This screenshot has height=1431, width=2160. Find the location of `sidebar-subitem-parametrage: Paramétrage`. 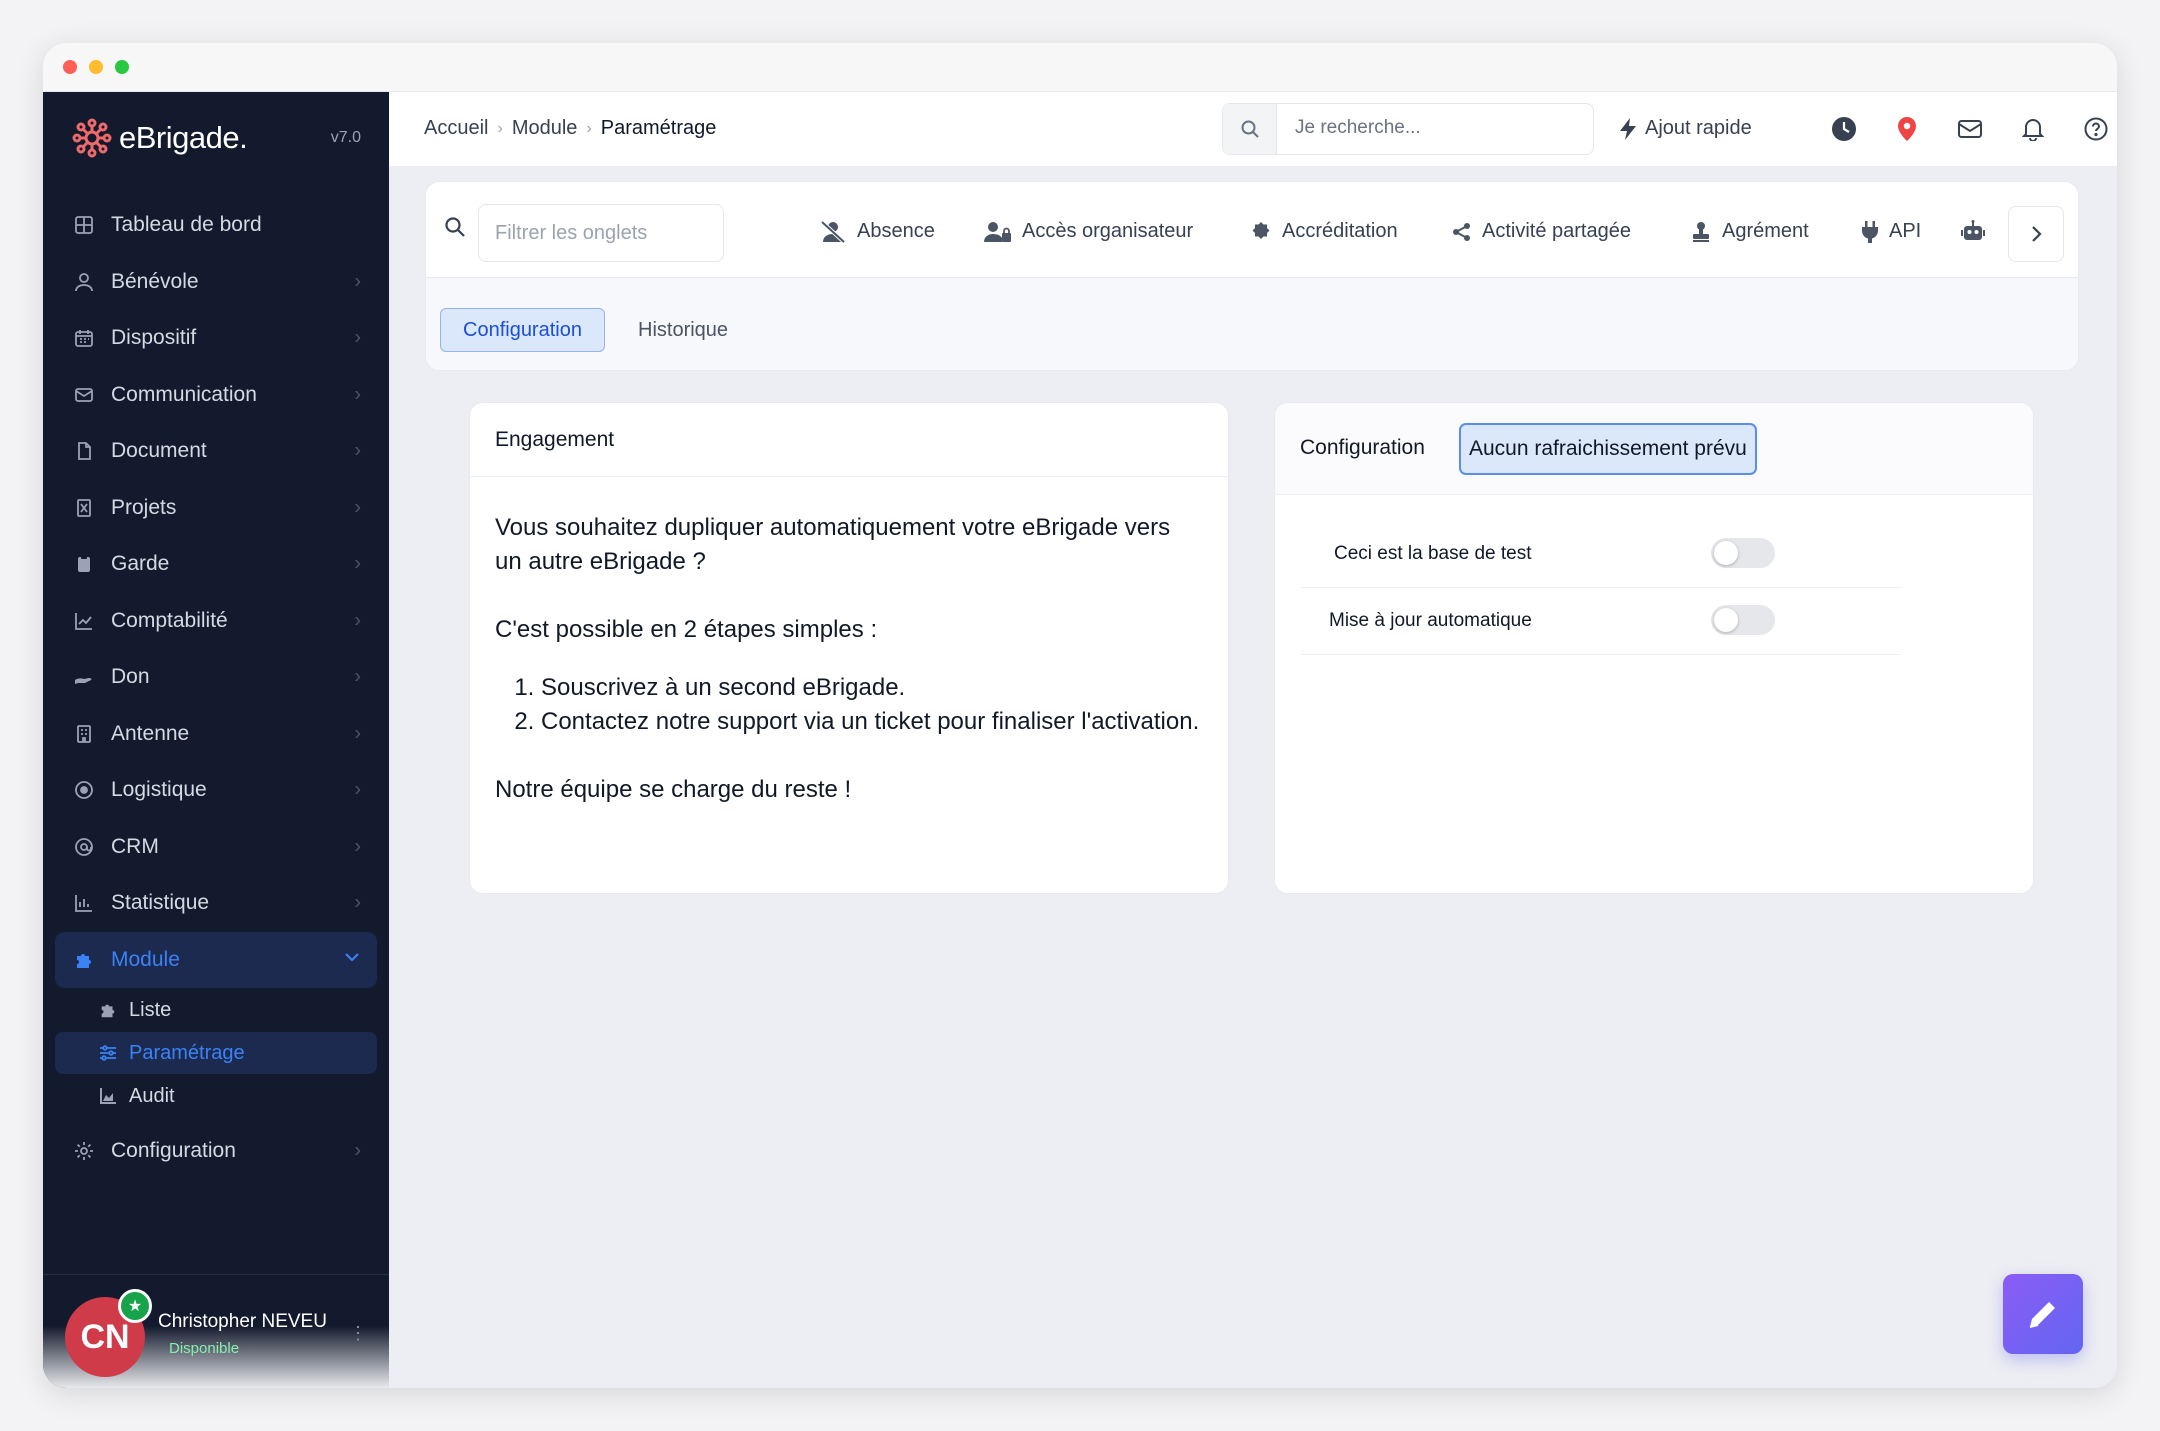

sidebar-subitem-parametrage: Paramétrage is located at coordinates (216, 1053).